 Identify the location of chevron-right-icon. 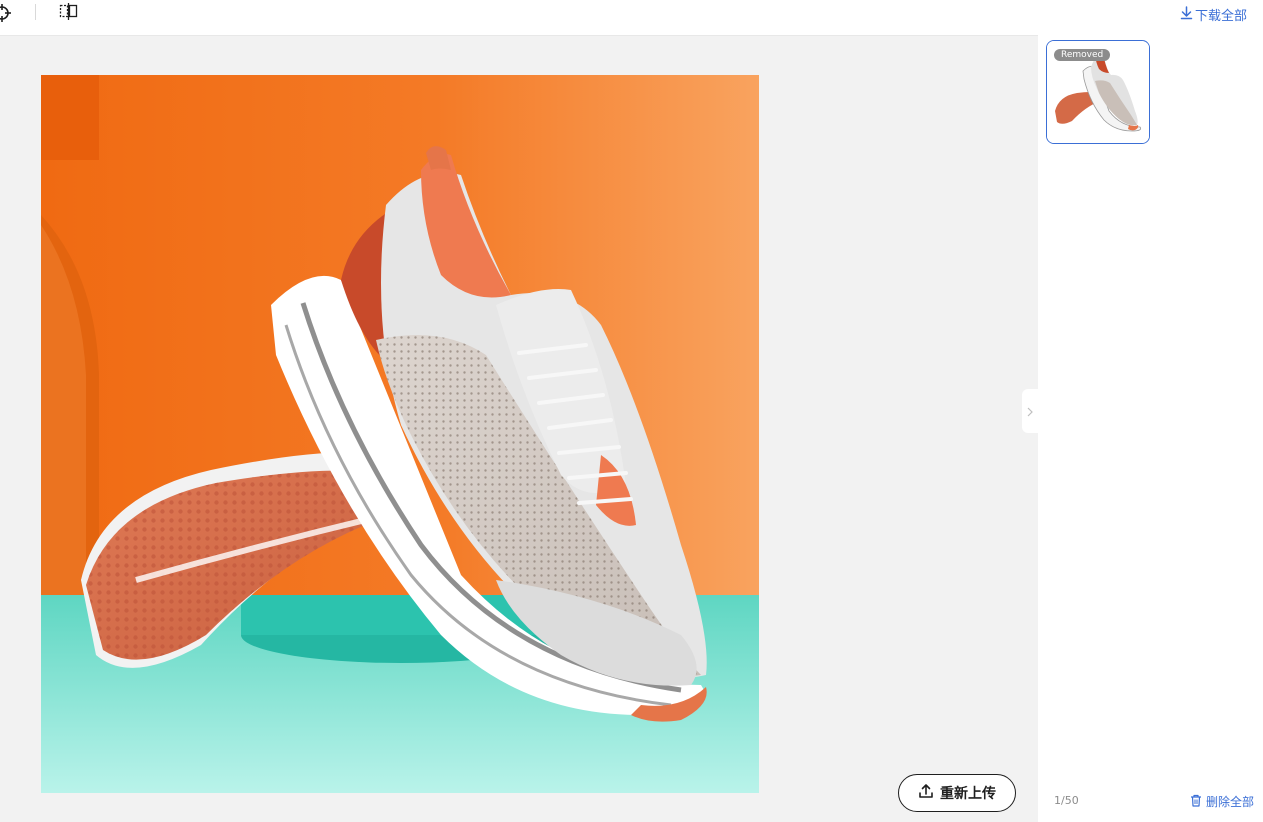
(1030, 411).